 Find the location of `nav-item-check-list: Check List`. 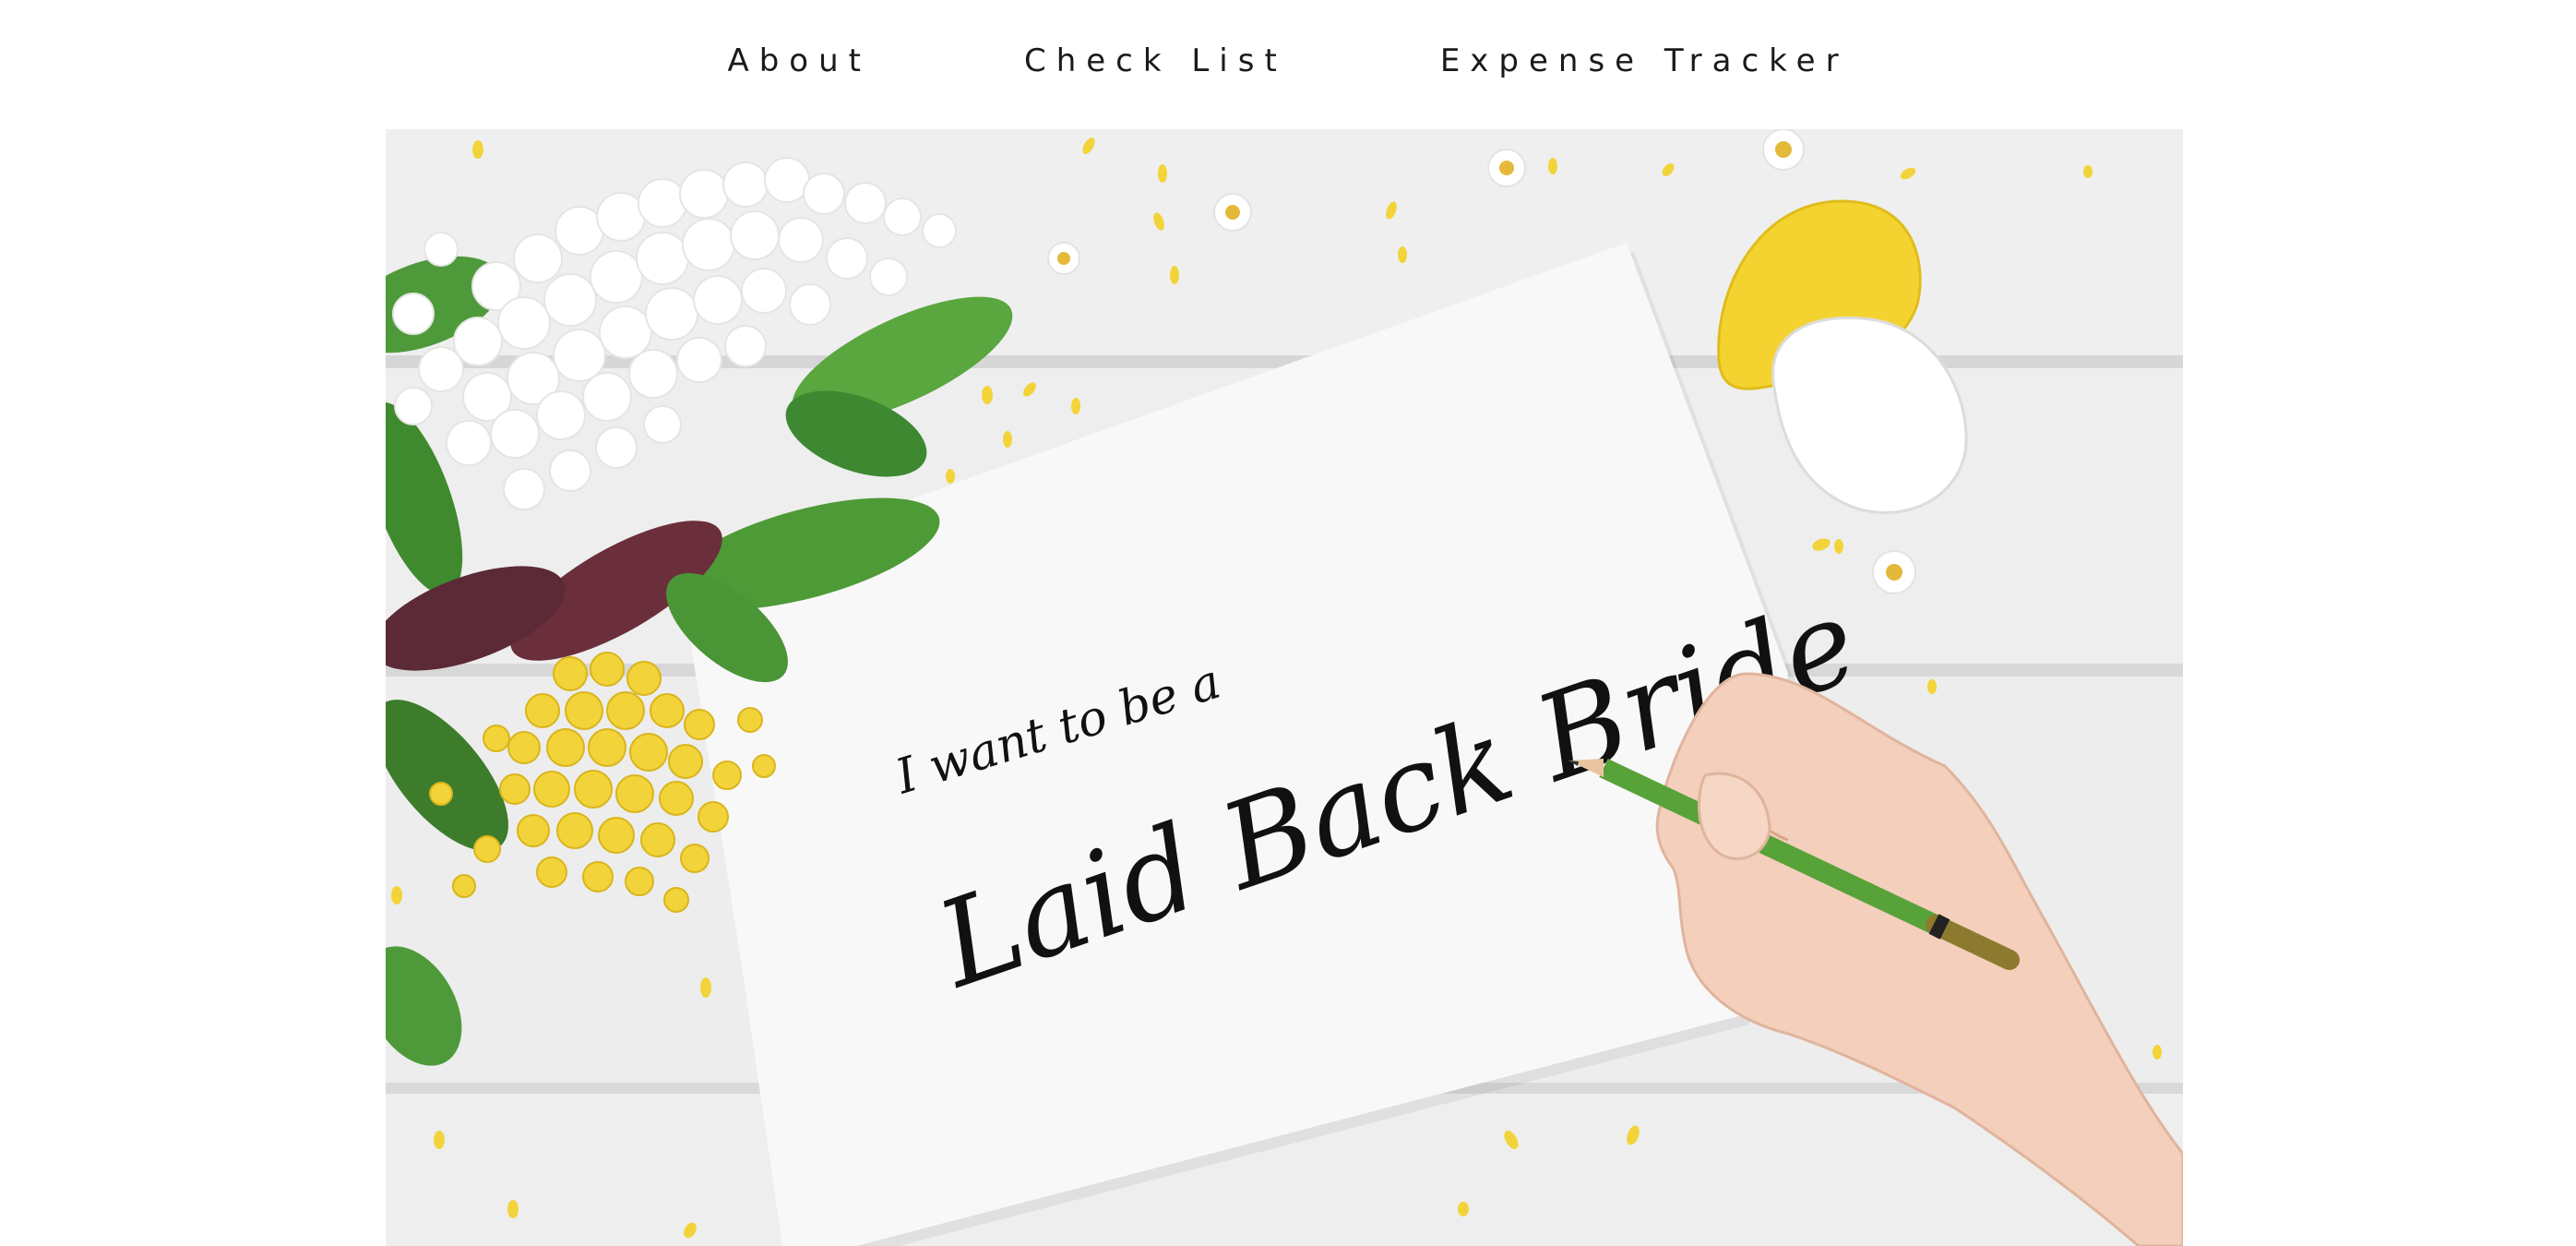

nav-item-check-list: Check List is located at coordinates (1156, 61).